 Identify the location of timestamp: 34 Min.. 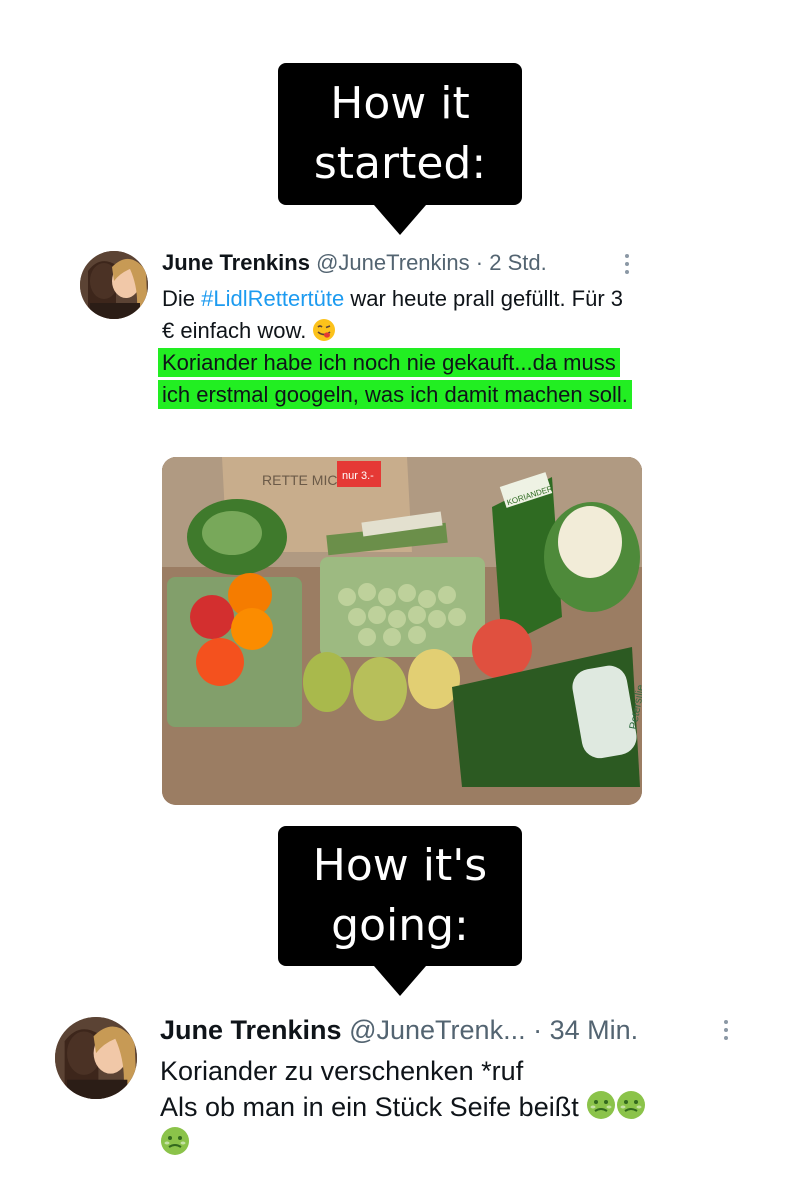
(594, 1030).